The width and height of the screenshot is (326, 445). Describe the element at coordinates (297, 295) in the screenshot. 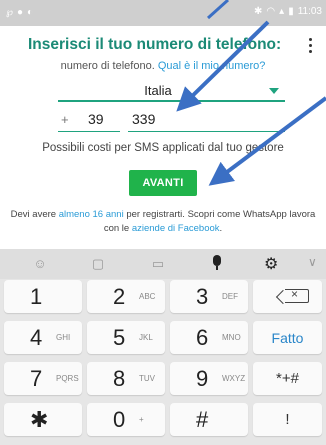

I see `backspace-icon` at that location.